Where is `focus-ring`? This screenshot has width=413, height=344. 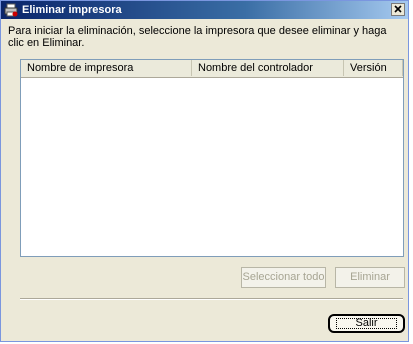 focus-ring is located at coordinates (366, 323).